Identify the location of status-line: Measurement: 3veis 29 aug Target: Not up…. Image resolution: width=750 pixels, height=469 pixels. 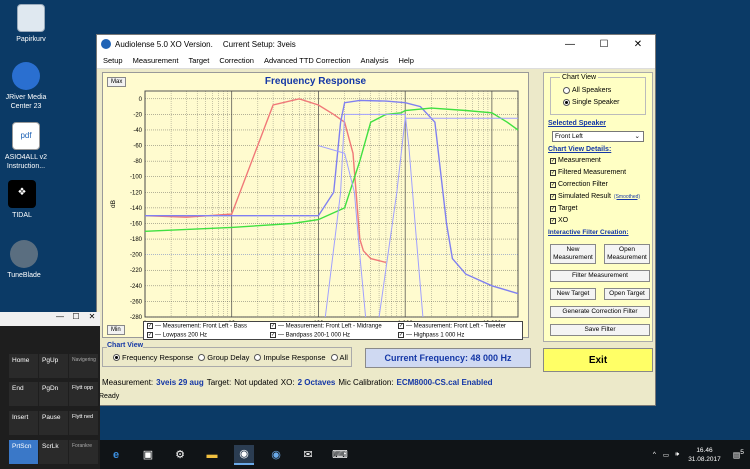
(317, 382).